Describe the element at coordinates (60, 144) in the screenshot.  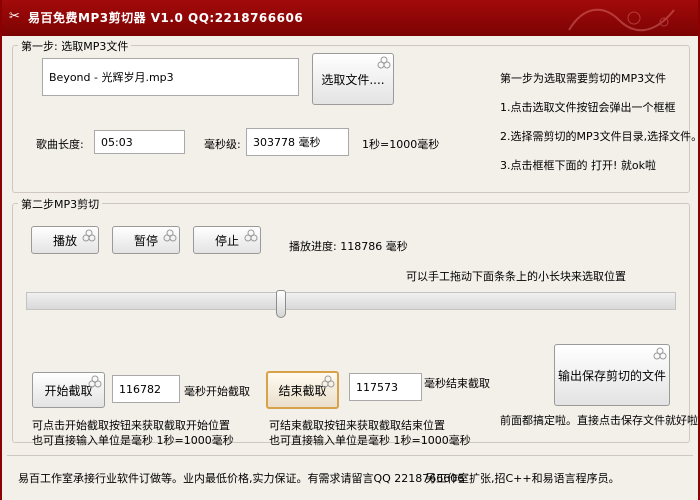
I see `song-length-label: 歌曲长度:` at that location.